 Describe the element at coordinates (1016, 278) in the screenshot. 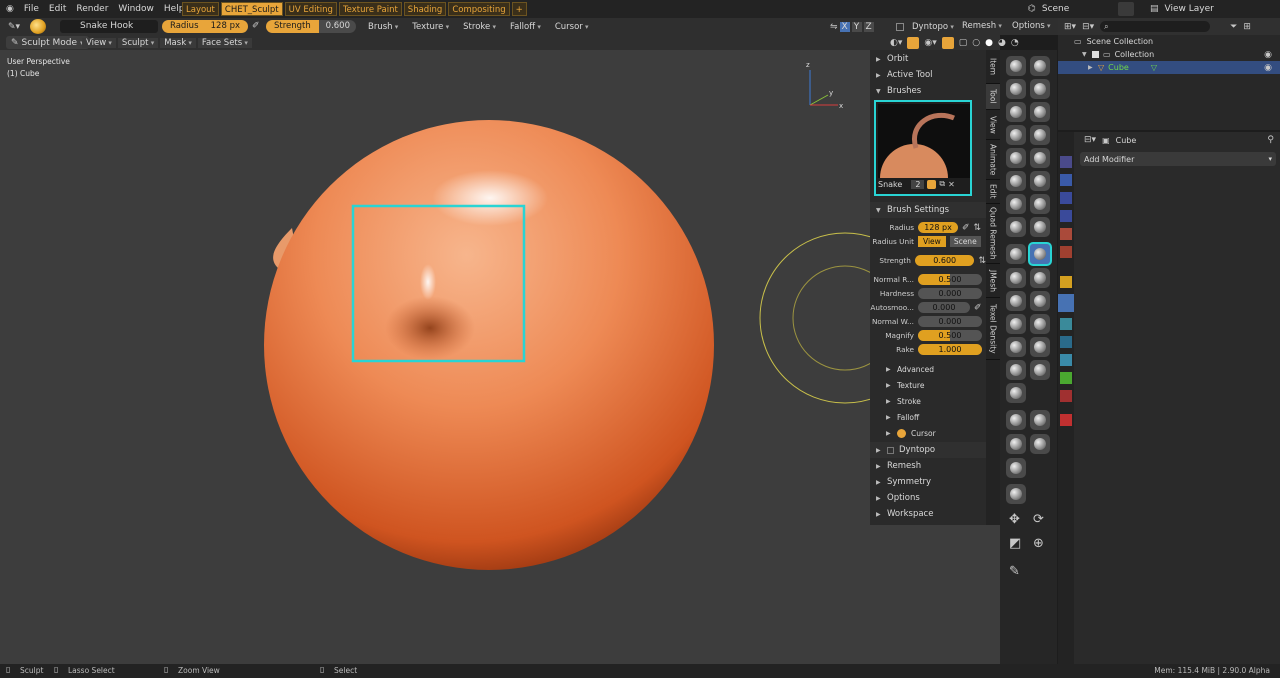

I see `pose-brush-icon` at that location.